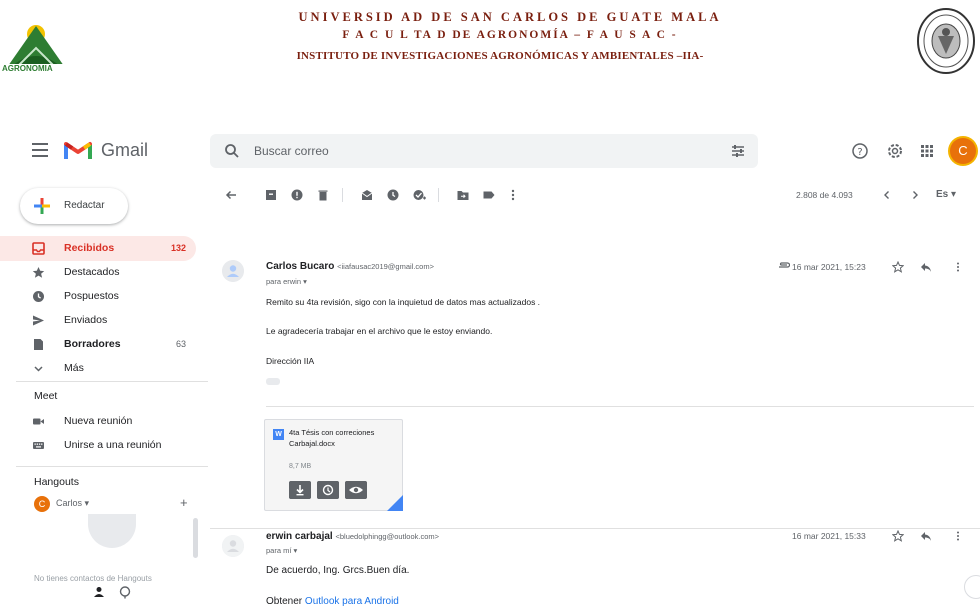 This screenshot has width=980, height=607. Describe the element at coordinates (895, 151) in the screenshot. I see `settings-icon` at that location.